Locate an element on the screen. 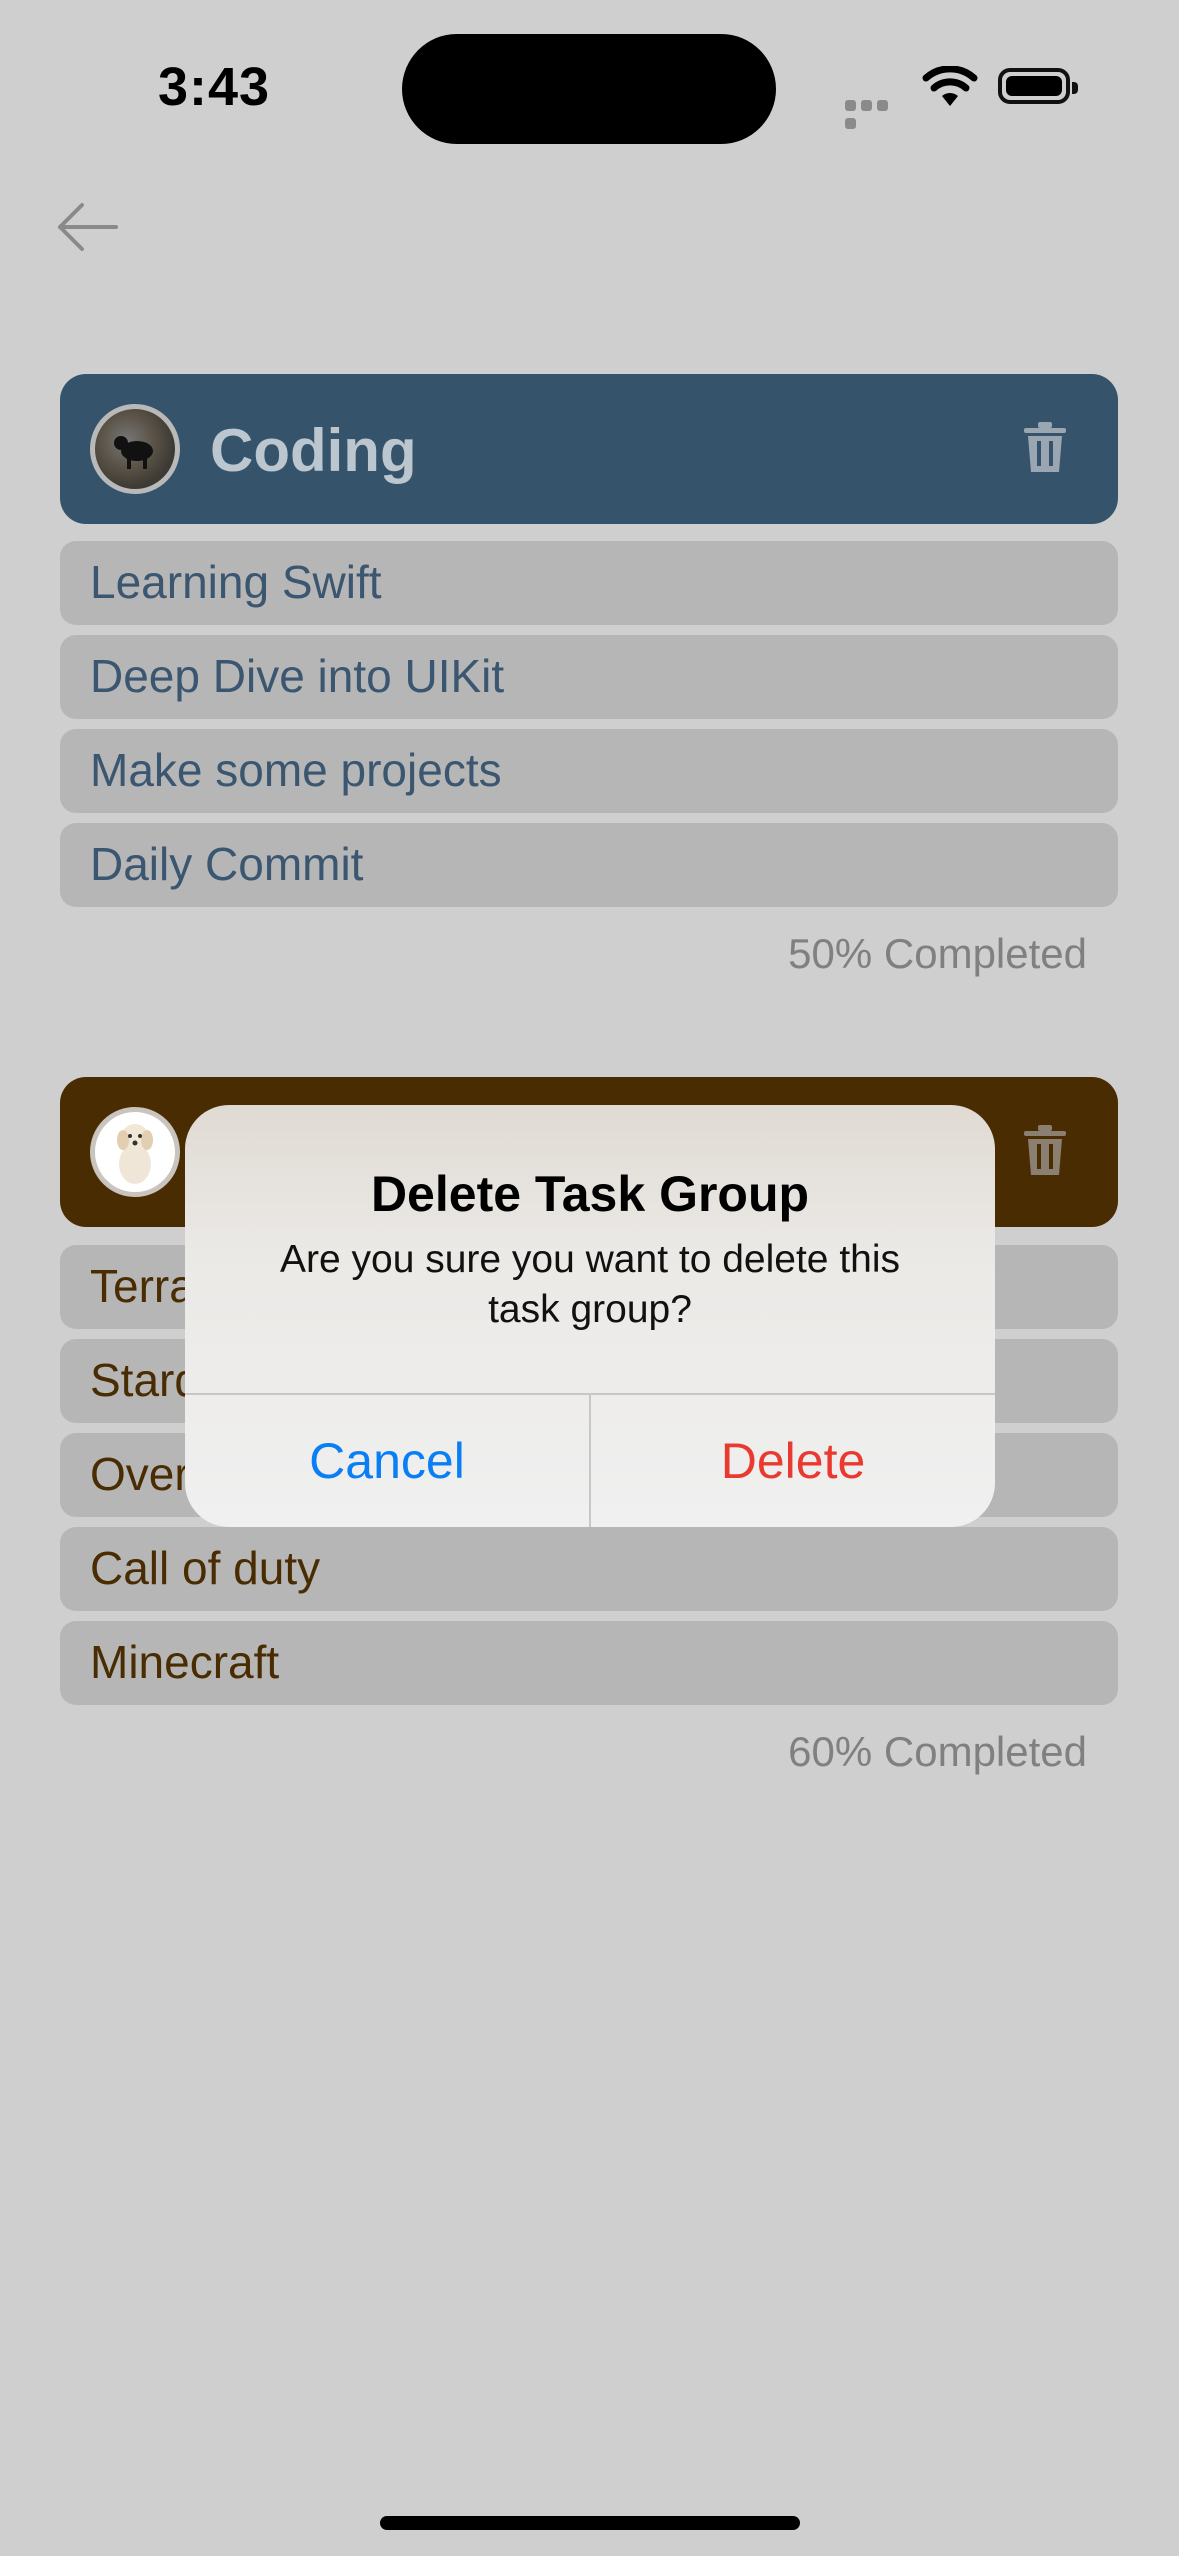 The image size is (1179, 2556). task-label: Terra is located at coordinates (142, 1286).